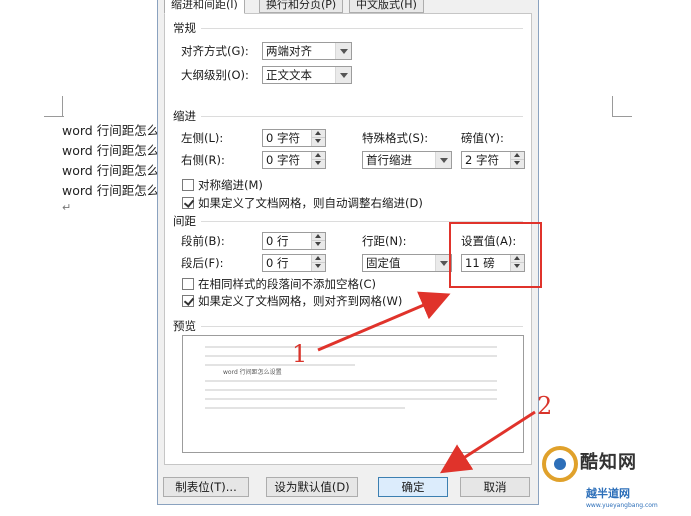 Image resolution: width=691 pixels, height=516 pixels. What do you see at coordinates (608, 493) in the screenshot?
I see `watermark-subtitle: 越半道网` at bounding box center [608, 493].